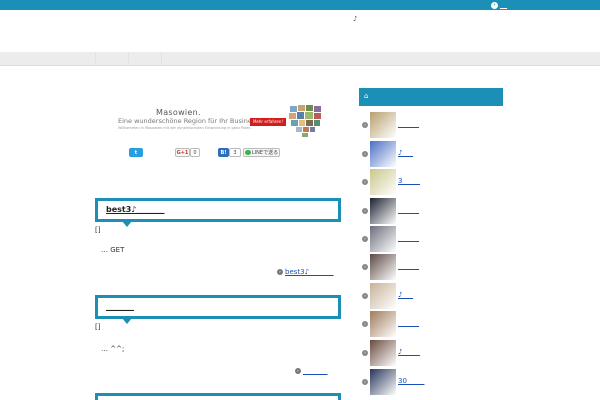 The image size is (600, 400). What do you see at coordinates (120, 306) in the screenshot?
I see `article-title-link: _______` at bounding box center [120, 306].